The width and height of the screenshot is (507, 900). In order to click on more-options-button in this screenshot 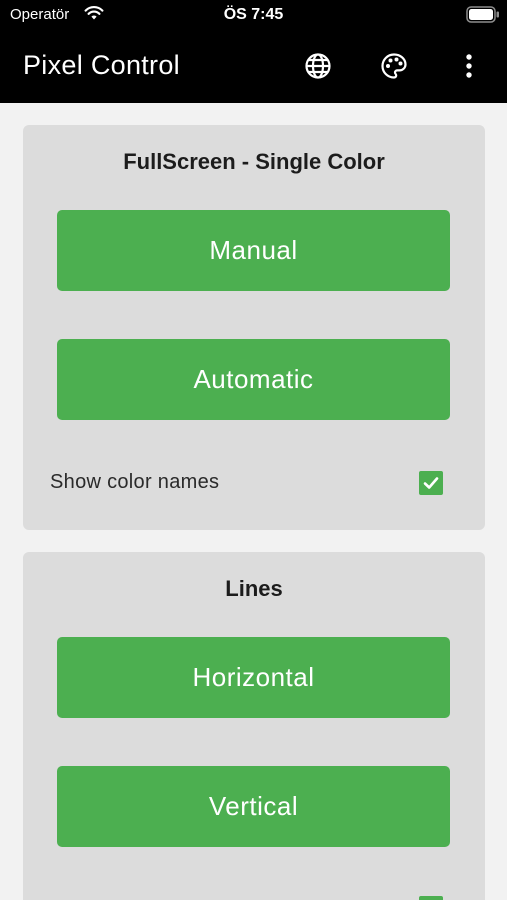, I will do `click(469, 66)`.